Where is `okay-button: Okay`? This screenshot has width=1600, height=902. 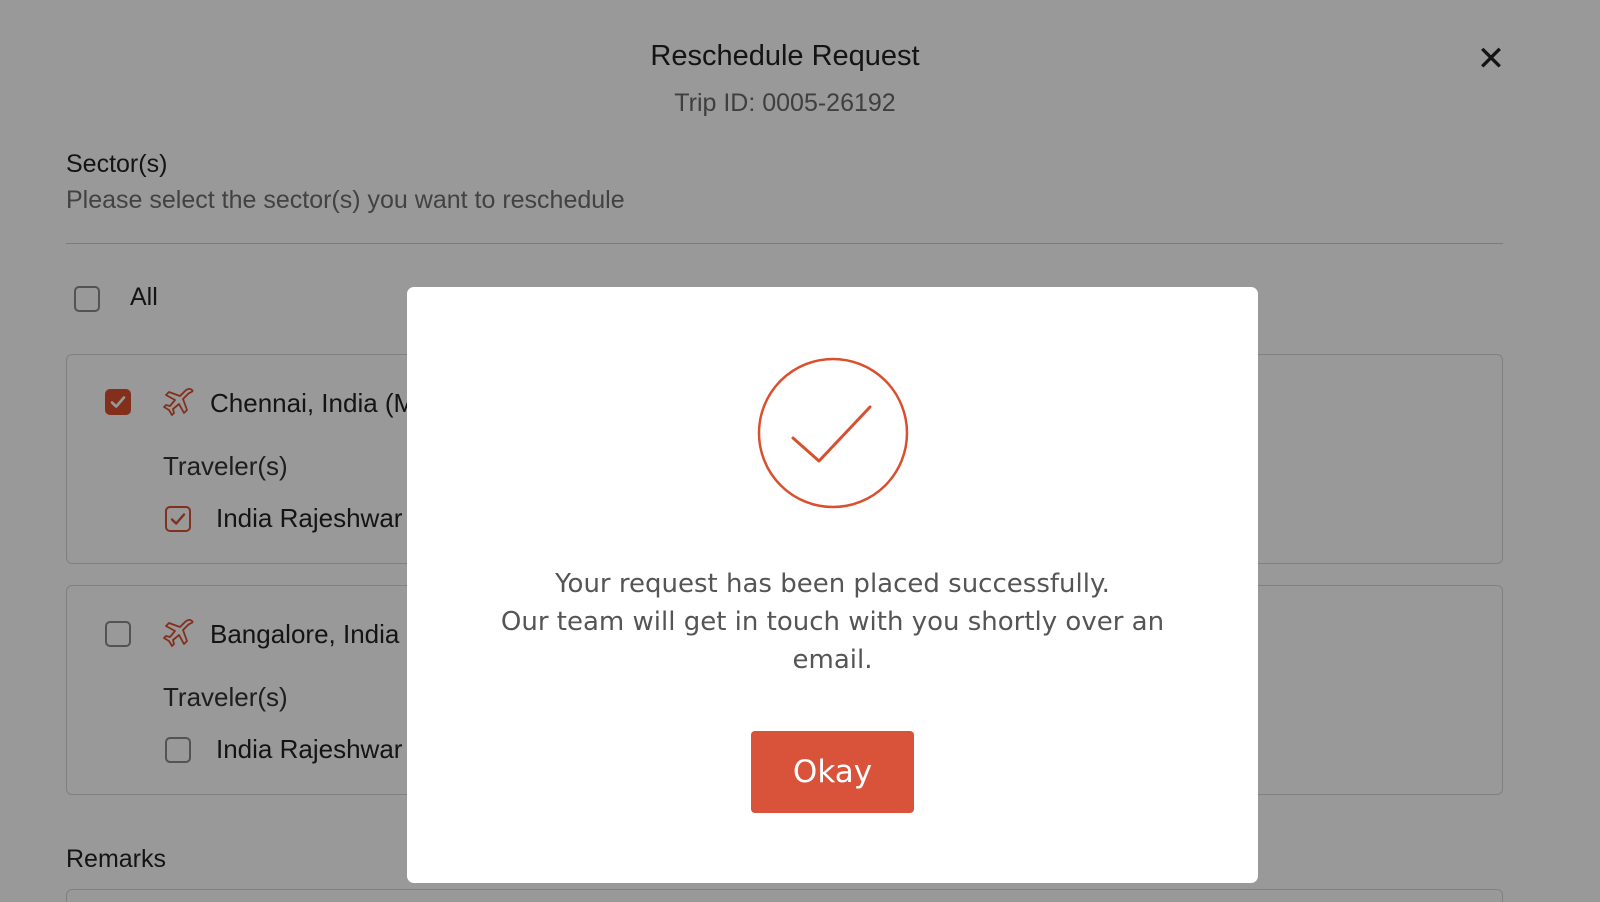
okay-button: Okay is located at coordinates (832, 772).